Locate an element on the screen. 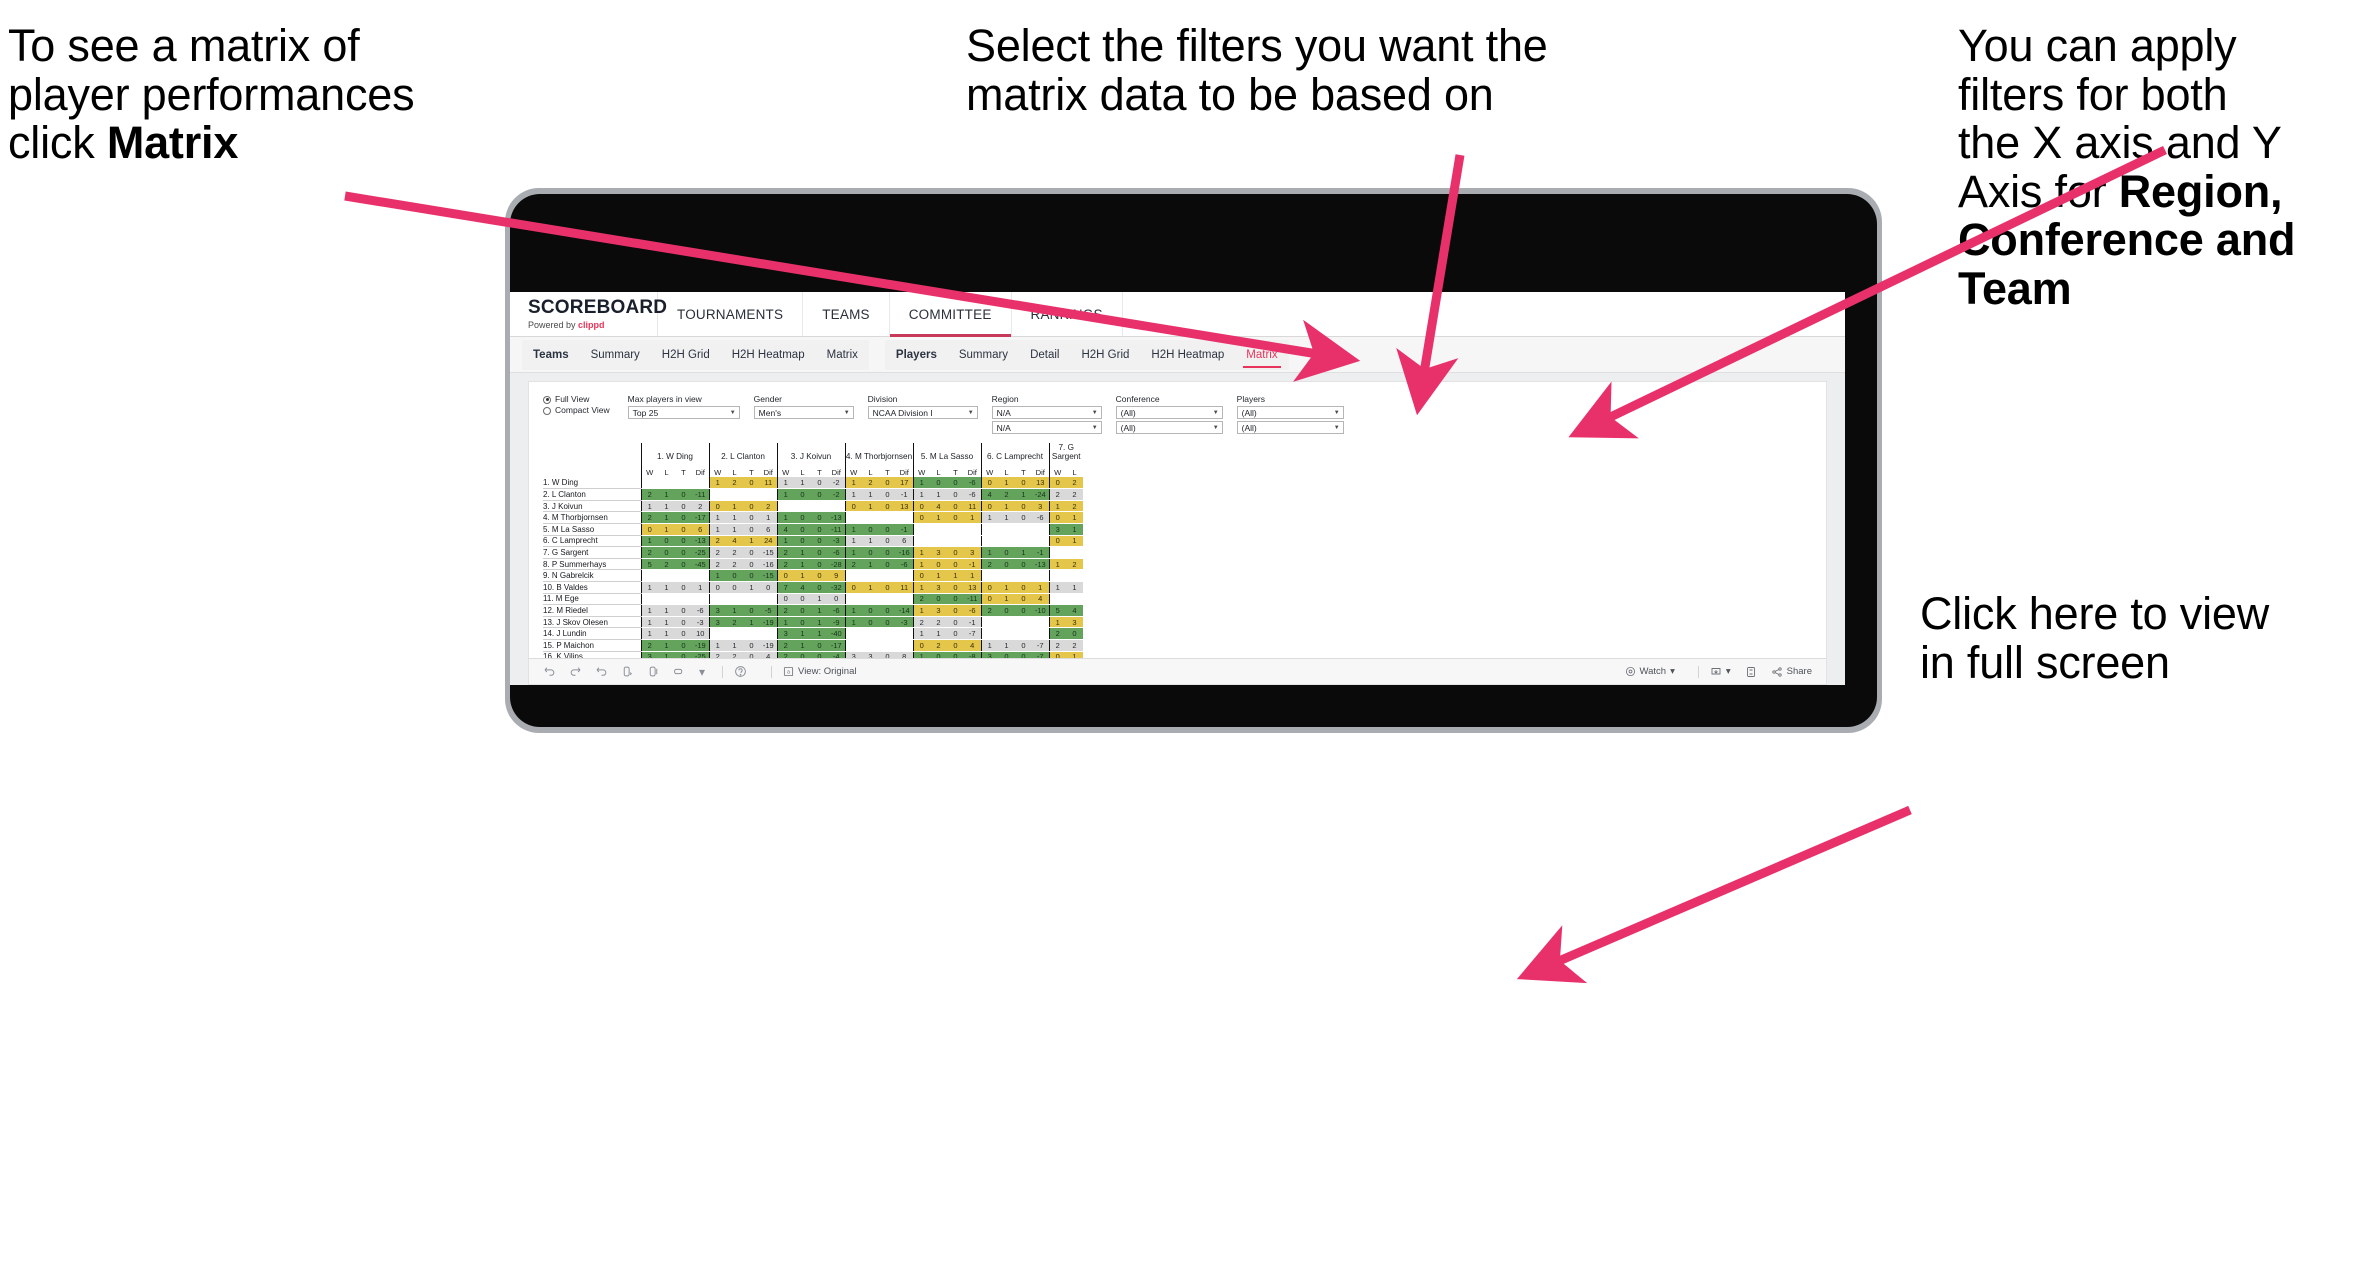  matrix-cell: -17 is located at coordinates (836, 645).